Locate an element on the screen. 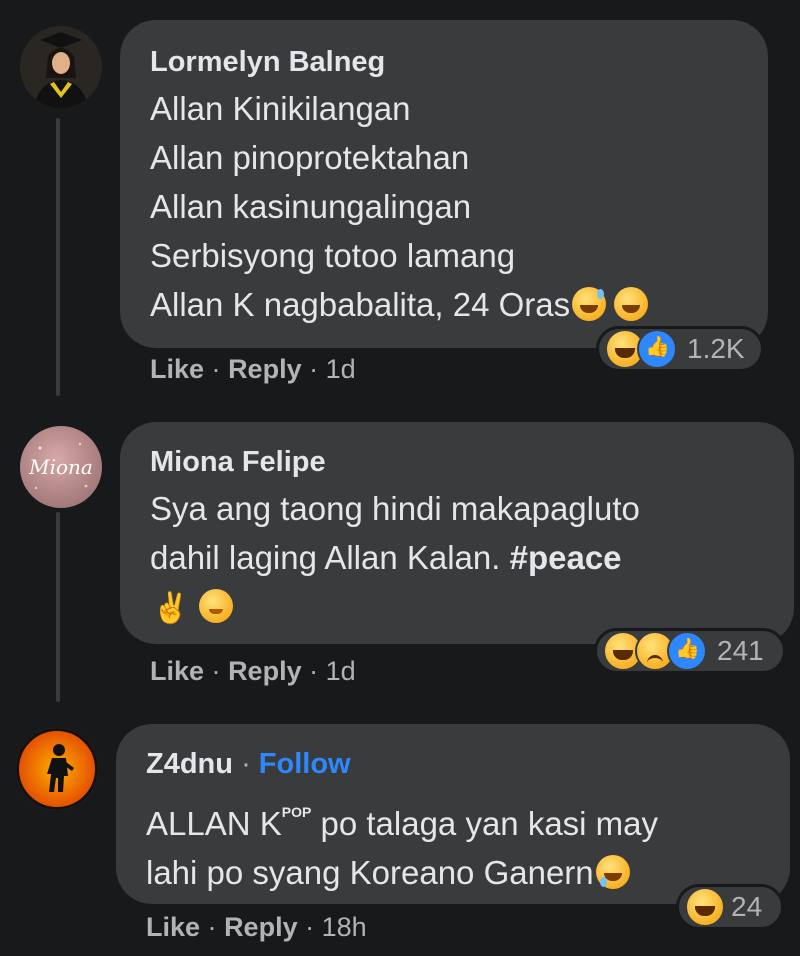 This screenshot has width=800, height=956. grinning-emoji-icon is located at coordinates (631, 304).